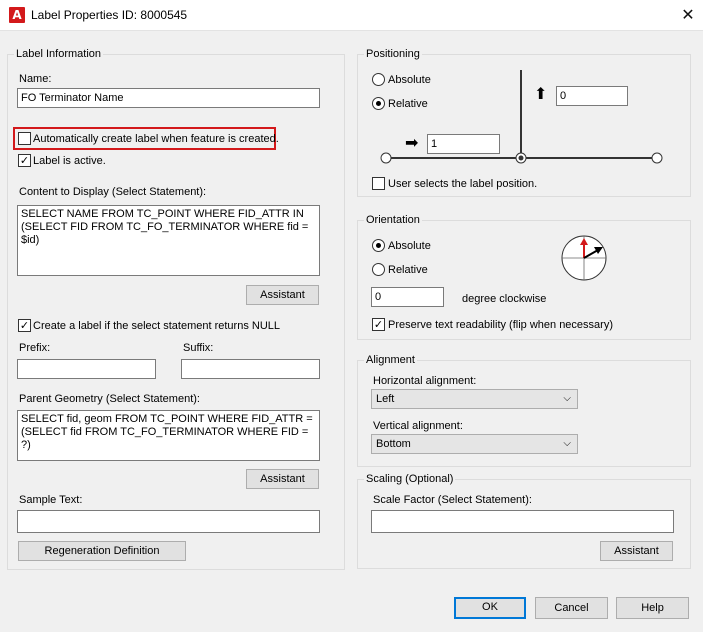 The height and width of the screenshot is (632, 703). Describe the element at coordinates (86, 369) in the screenshot. I see `prefix-input` at that location.